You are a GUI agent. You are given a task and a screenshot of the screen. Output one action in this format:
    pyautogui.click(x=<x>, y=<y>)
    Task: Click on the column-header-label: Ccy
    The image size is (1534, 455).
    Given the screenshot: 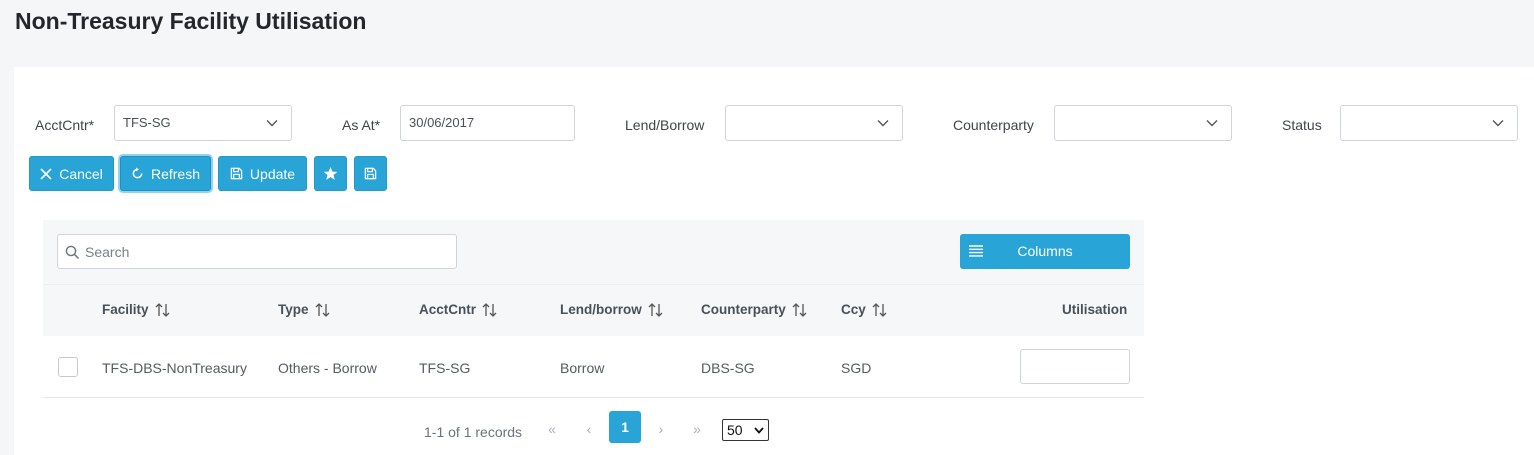 What is the action you would take?
    pyautogui.click(x=853, y=309)
    